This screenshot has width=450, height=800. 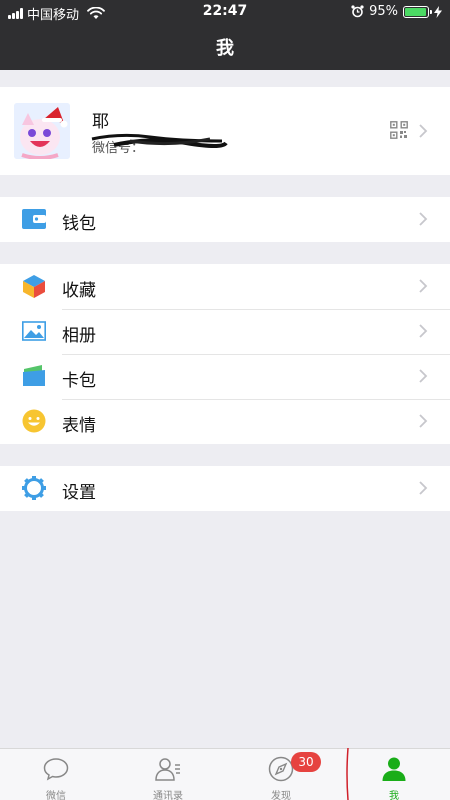 I want to click on avatar, so click(x=42, y=131).